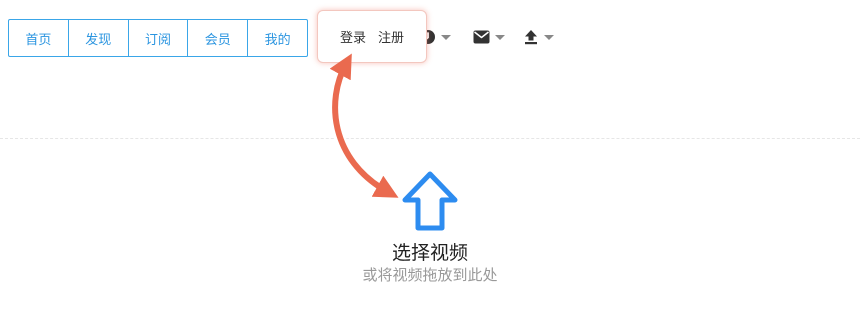 The width and height of the screenshot is (860, 333). I want to click on nav-tab-home: 首页, so click(39, 38).